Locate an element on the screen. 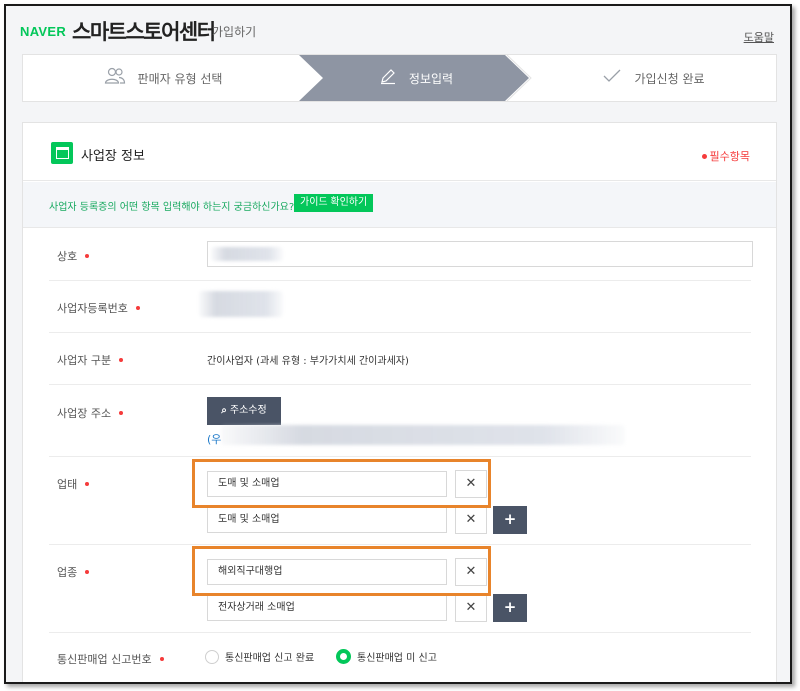 This screenshot has height=691, width=800. company-name-input is located at coordinates (480, 254).